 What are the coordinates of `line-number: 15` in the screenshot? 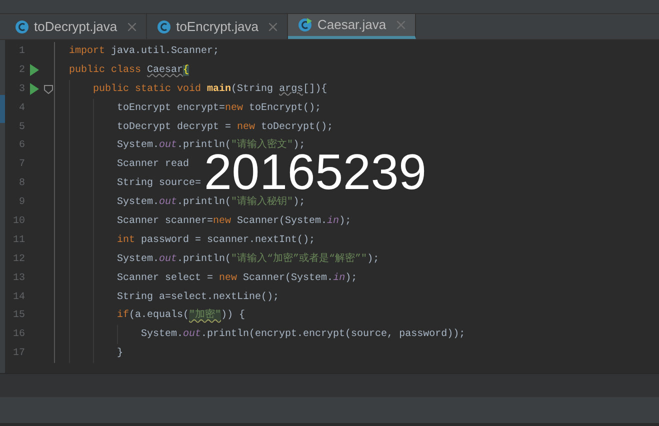 It's located at (18, 316).